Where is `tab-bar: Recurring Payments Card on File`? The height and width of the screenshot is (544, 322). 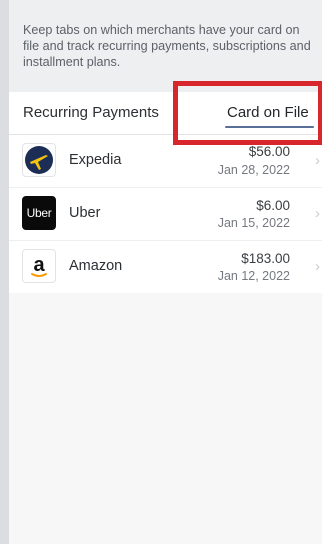
tab-bar: Recurring Payments Card on File is located at coordinates (165, 113).